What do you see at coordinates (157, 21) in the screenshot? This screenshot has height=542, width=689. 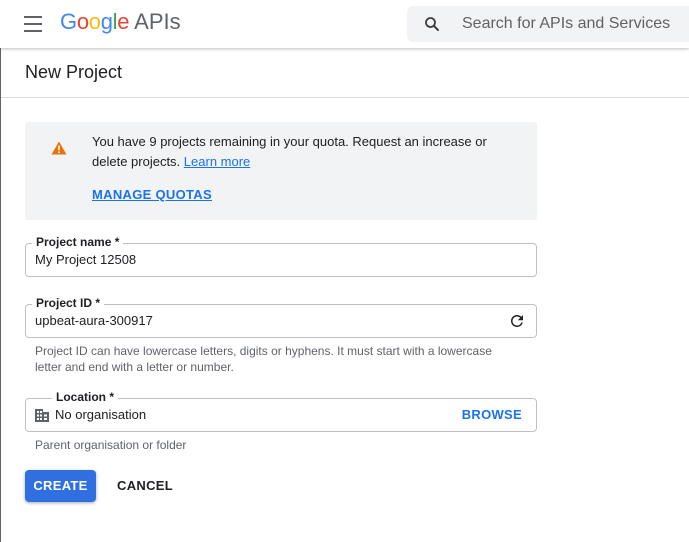 I see `apis-wordmark: APIs` at bounding box center [157, 21].